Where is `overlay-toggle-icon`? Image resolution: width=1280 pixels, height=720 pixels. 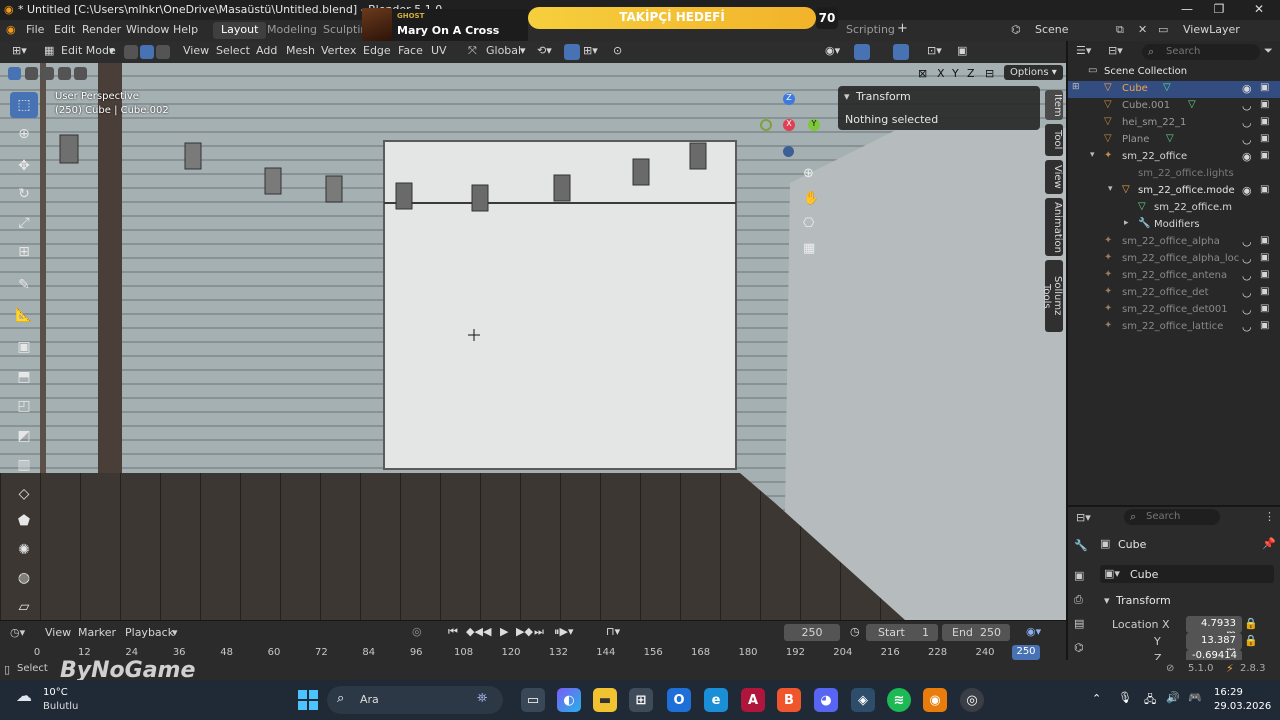
overlay-toggle-icon is located at coordinates (901, 52).